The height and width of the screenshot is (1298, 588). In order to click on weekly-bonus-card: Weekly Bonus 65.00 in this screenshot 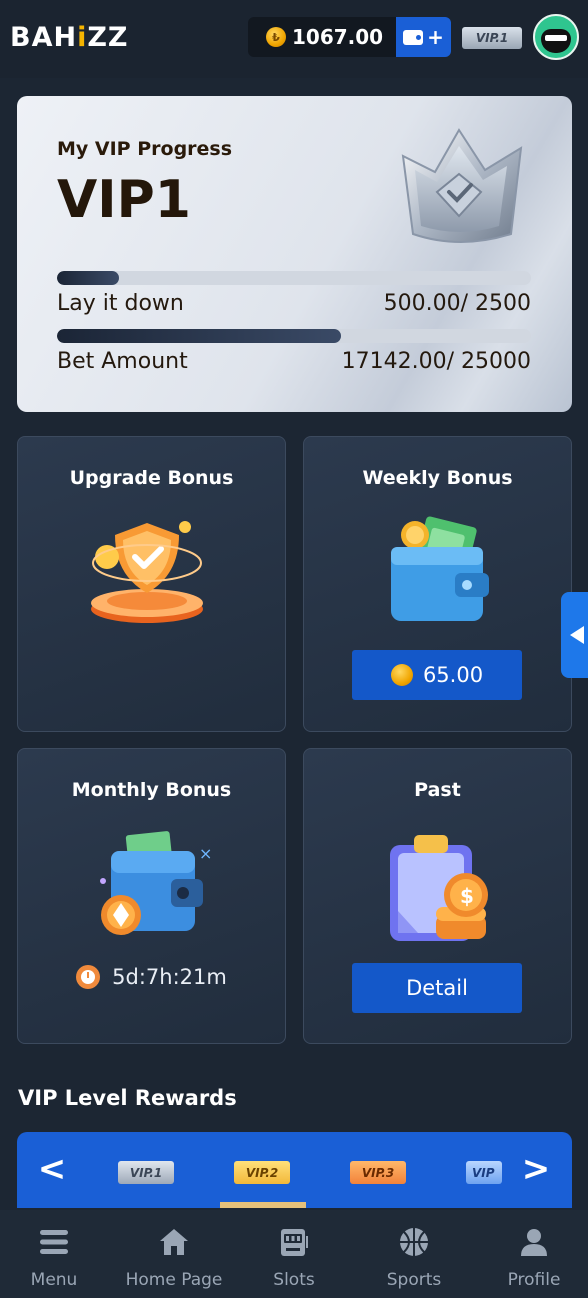, I will do `click(437, 584)`.